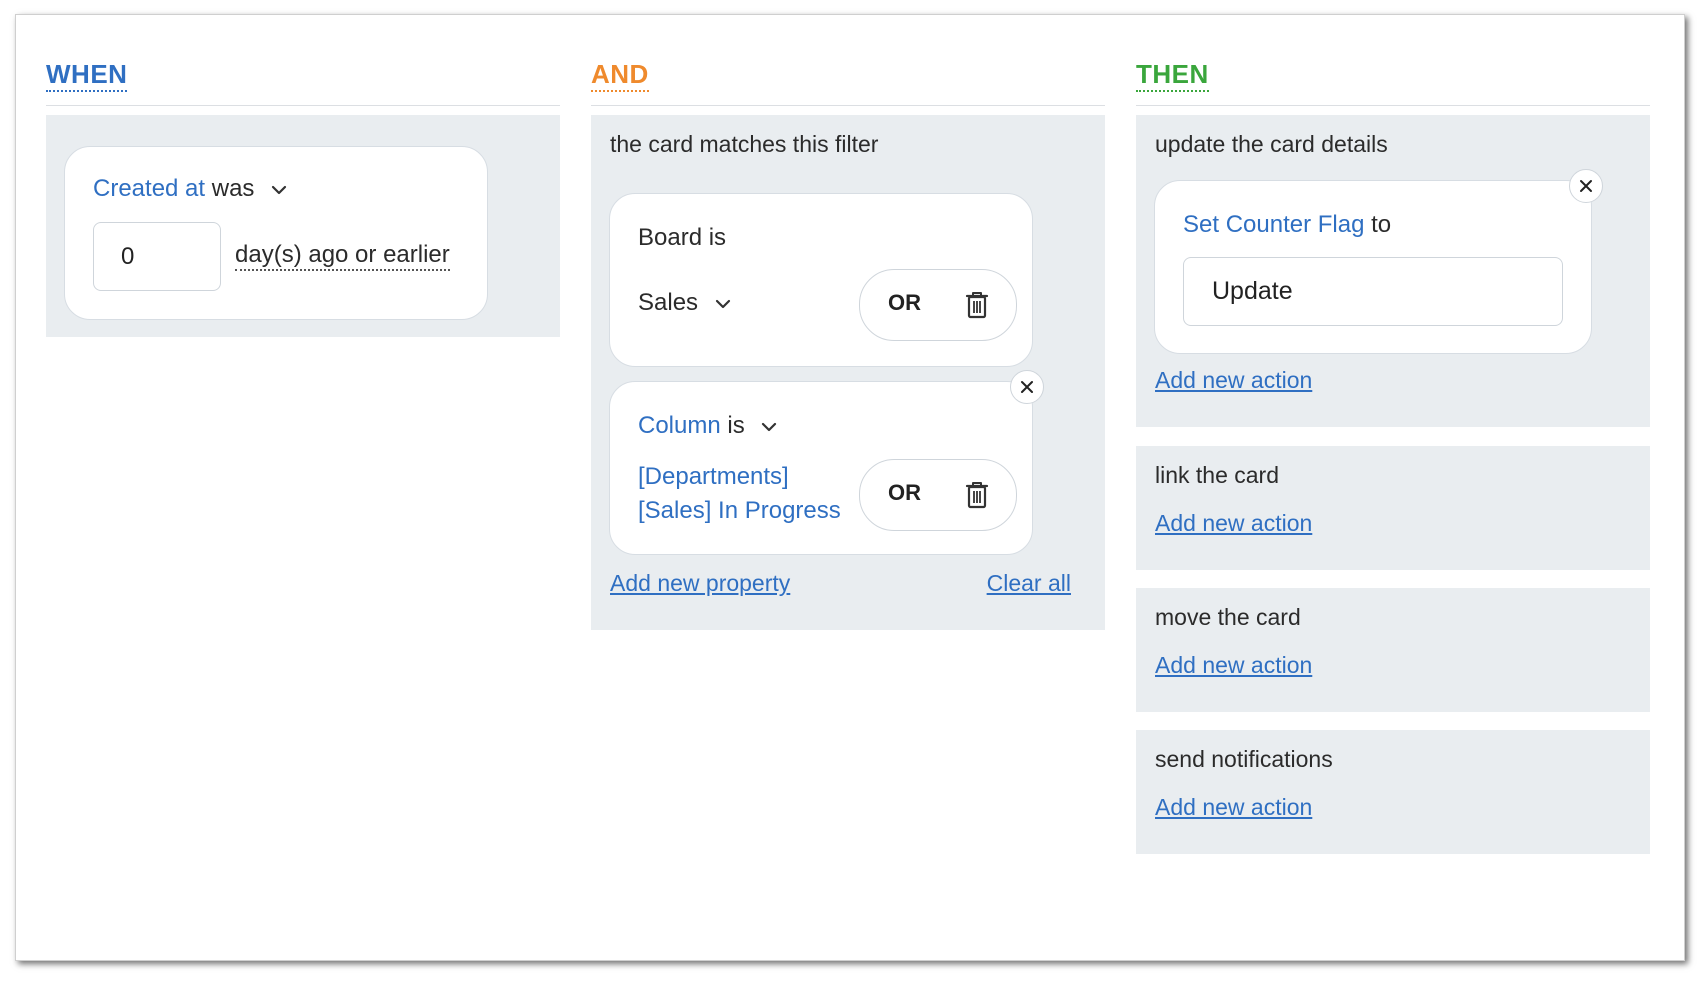  Describe the element at coordinates (1244, 759) in the screenshot. I see `section-heading: send notifications` at that location.